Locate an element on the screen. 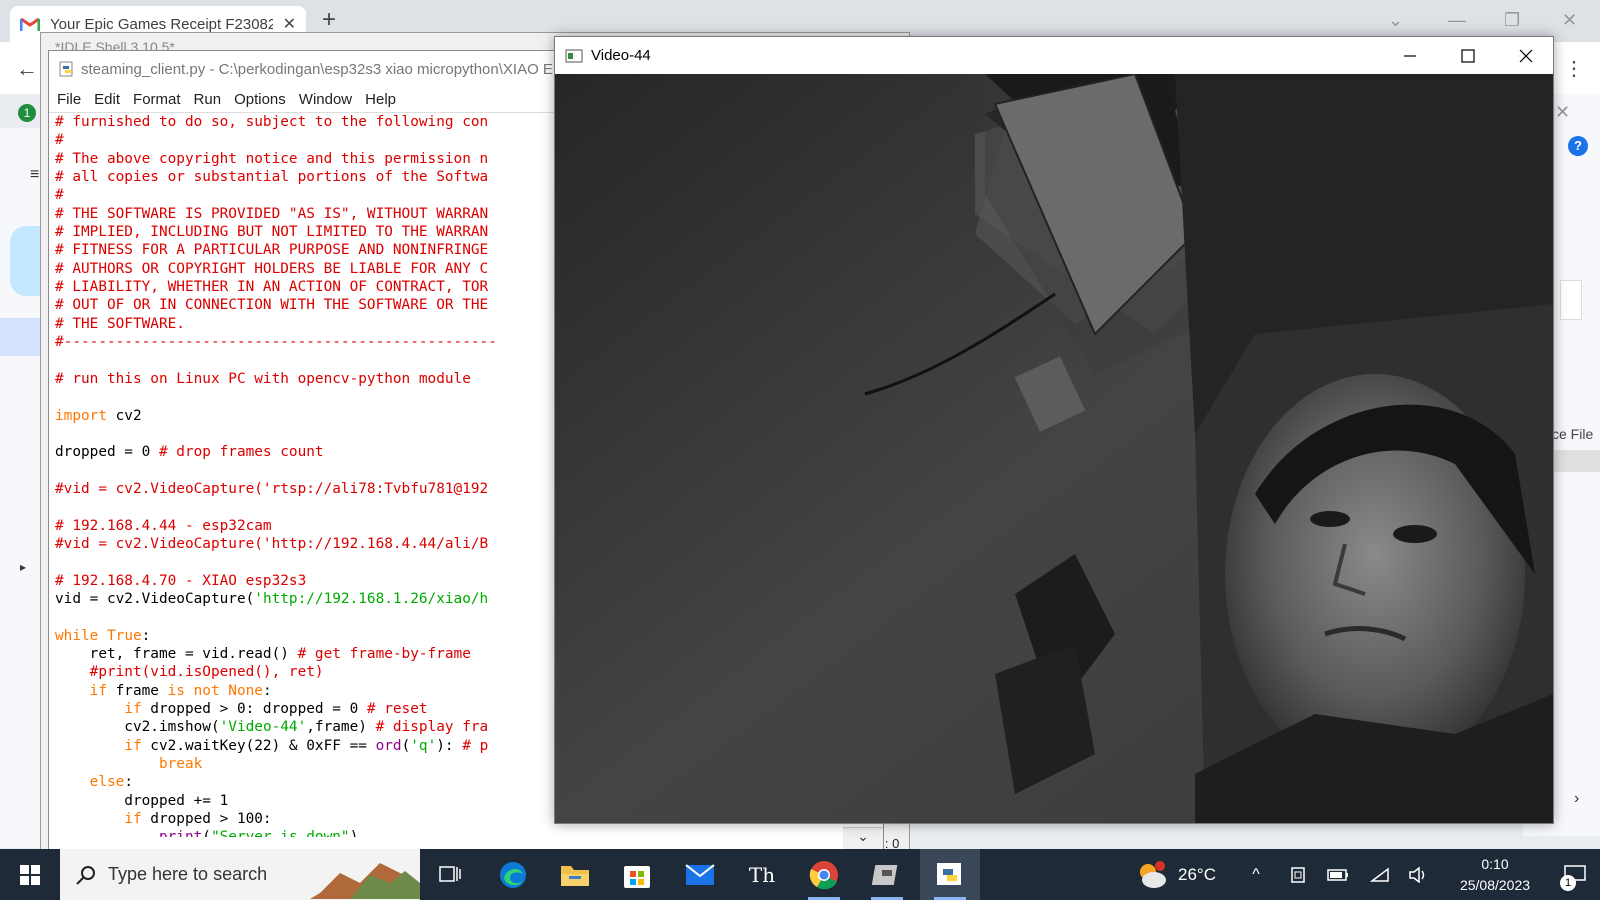  help-icon: ? is located at coordinates (1578, 146).